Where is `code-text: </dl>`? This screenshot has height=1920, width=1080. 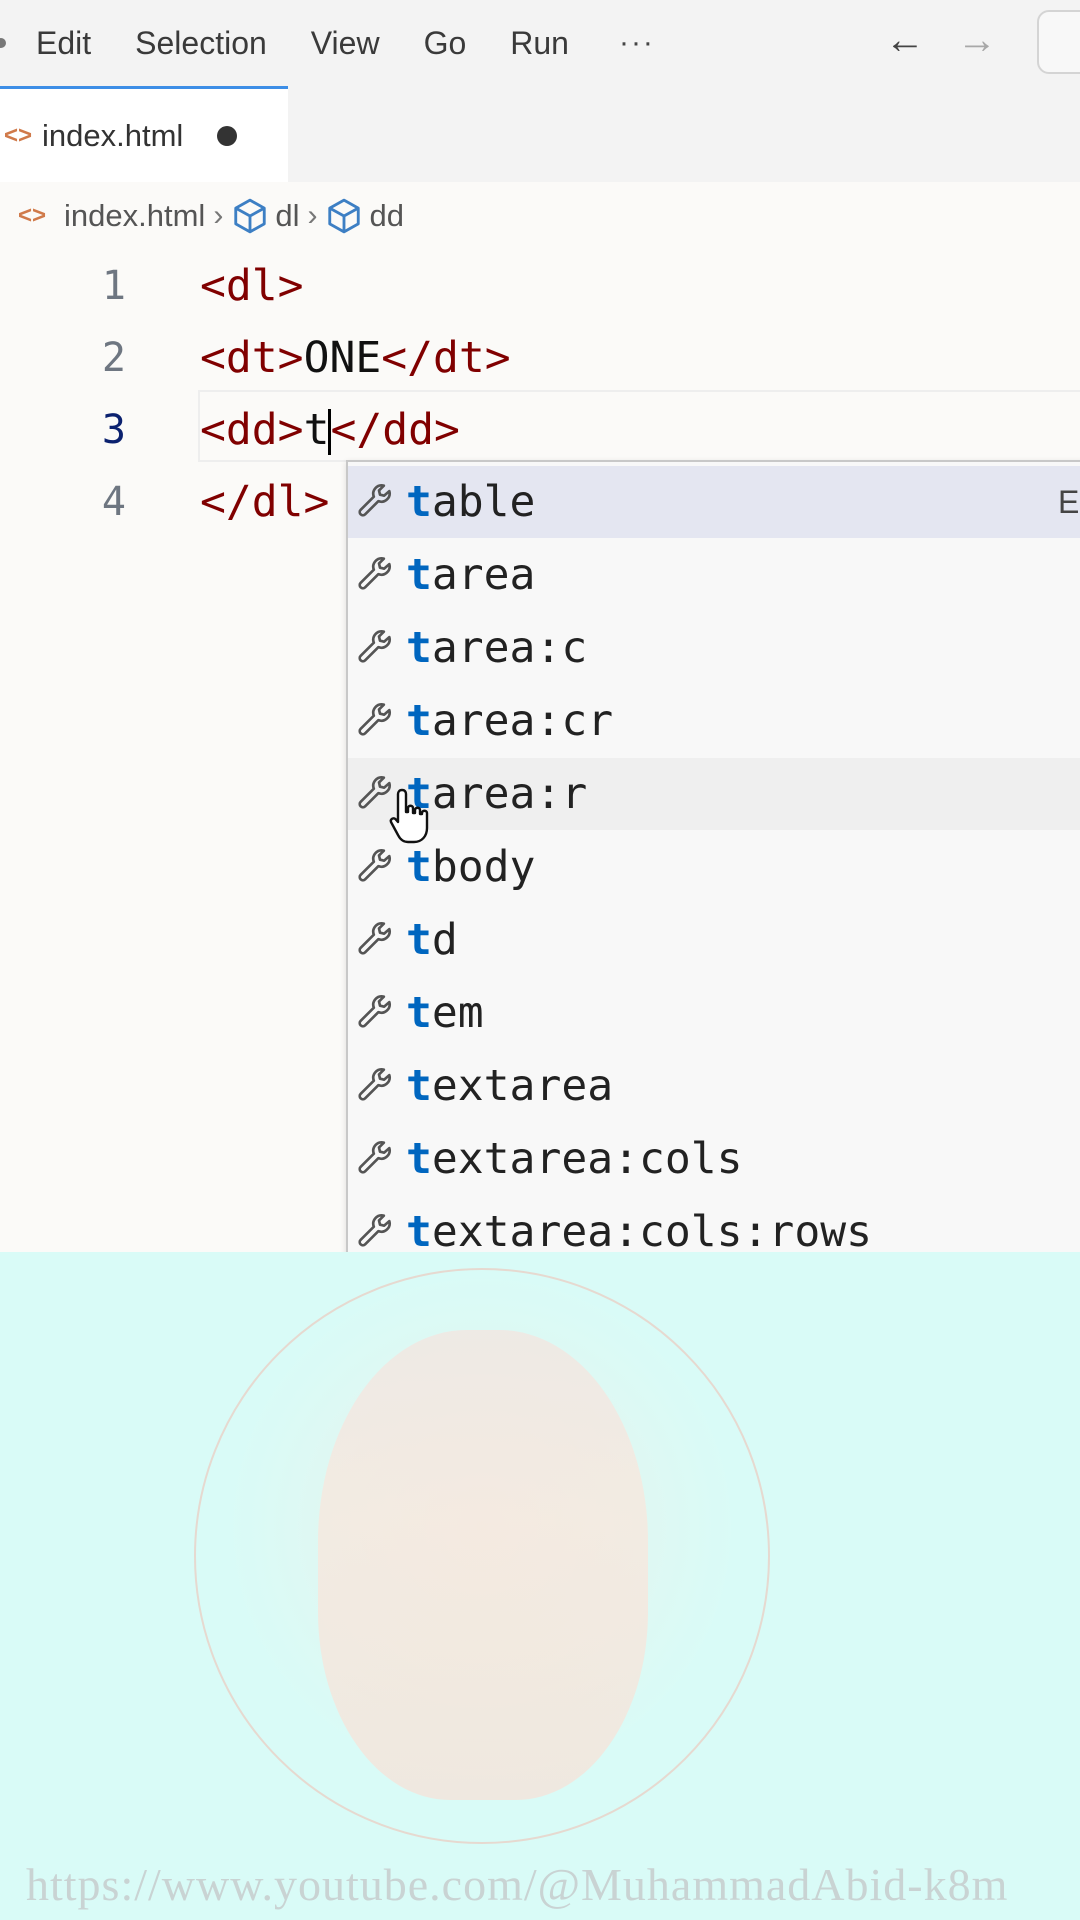 code-text: </dl> is located at coordinates (264, 502).